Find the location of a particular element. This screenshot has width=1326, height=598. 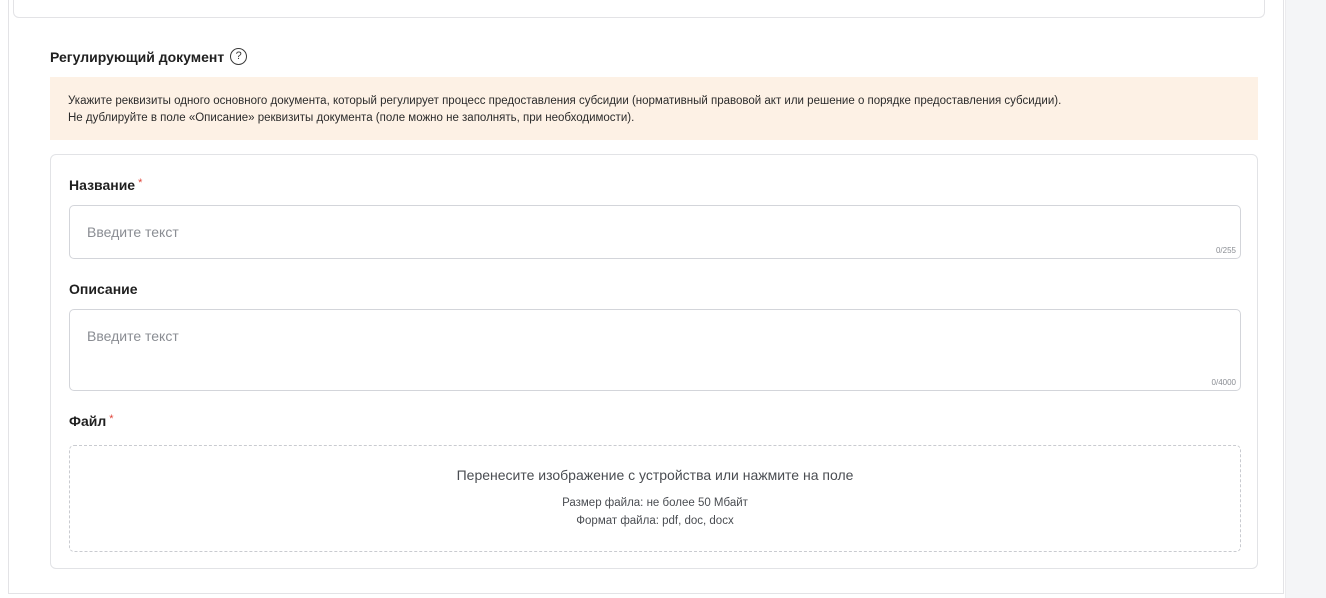

scrollbar-track is located at coordinates (1305, 299).